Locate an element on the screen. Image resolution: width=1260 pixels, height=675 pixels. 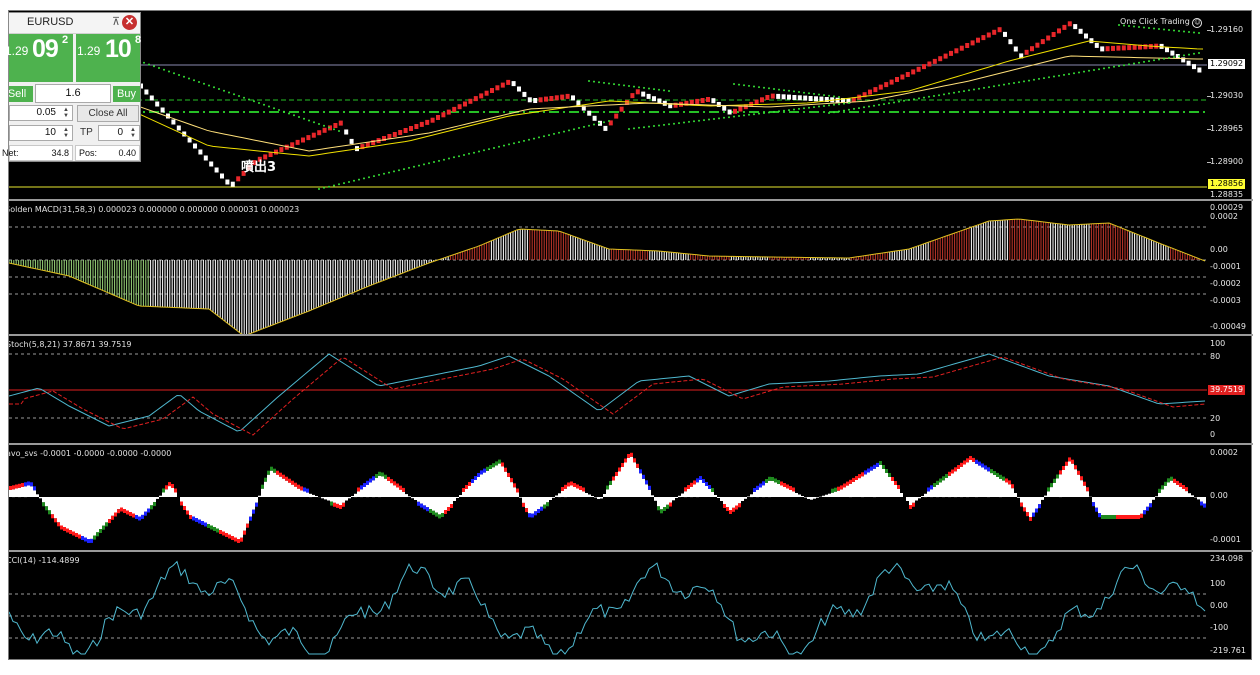
buy-price-button: 1.29 10 8 is located at coordinates (108, 58).